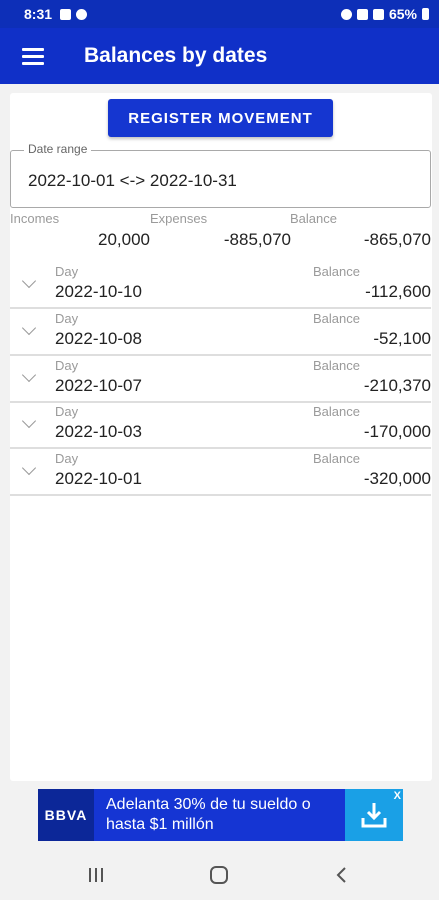 Image resolution: width=439 pixels, height=900 pixels. Describe the element at coordinates (66, 815) in the screenshot. I see `bbva-logo: BBVA` at that location.